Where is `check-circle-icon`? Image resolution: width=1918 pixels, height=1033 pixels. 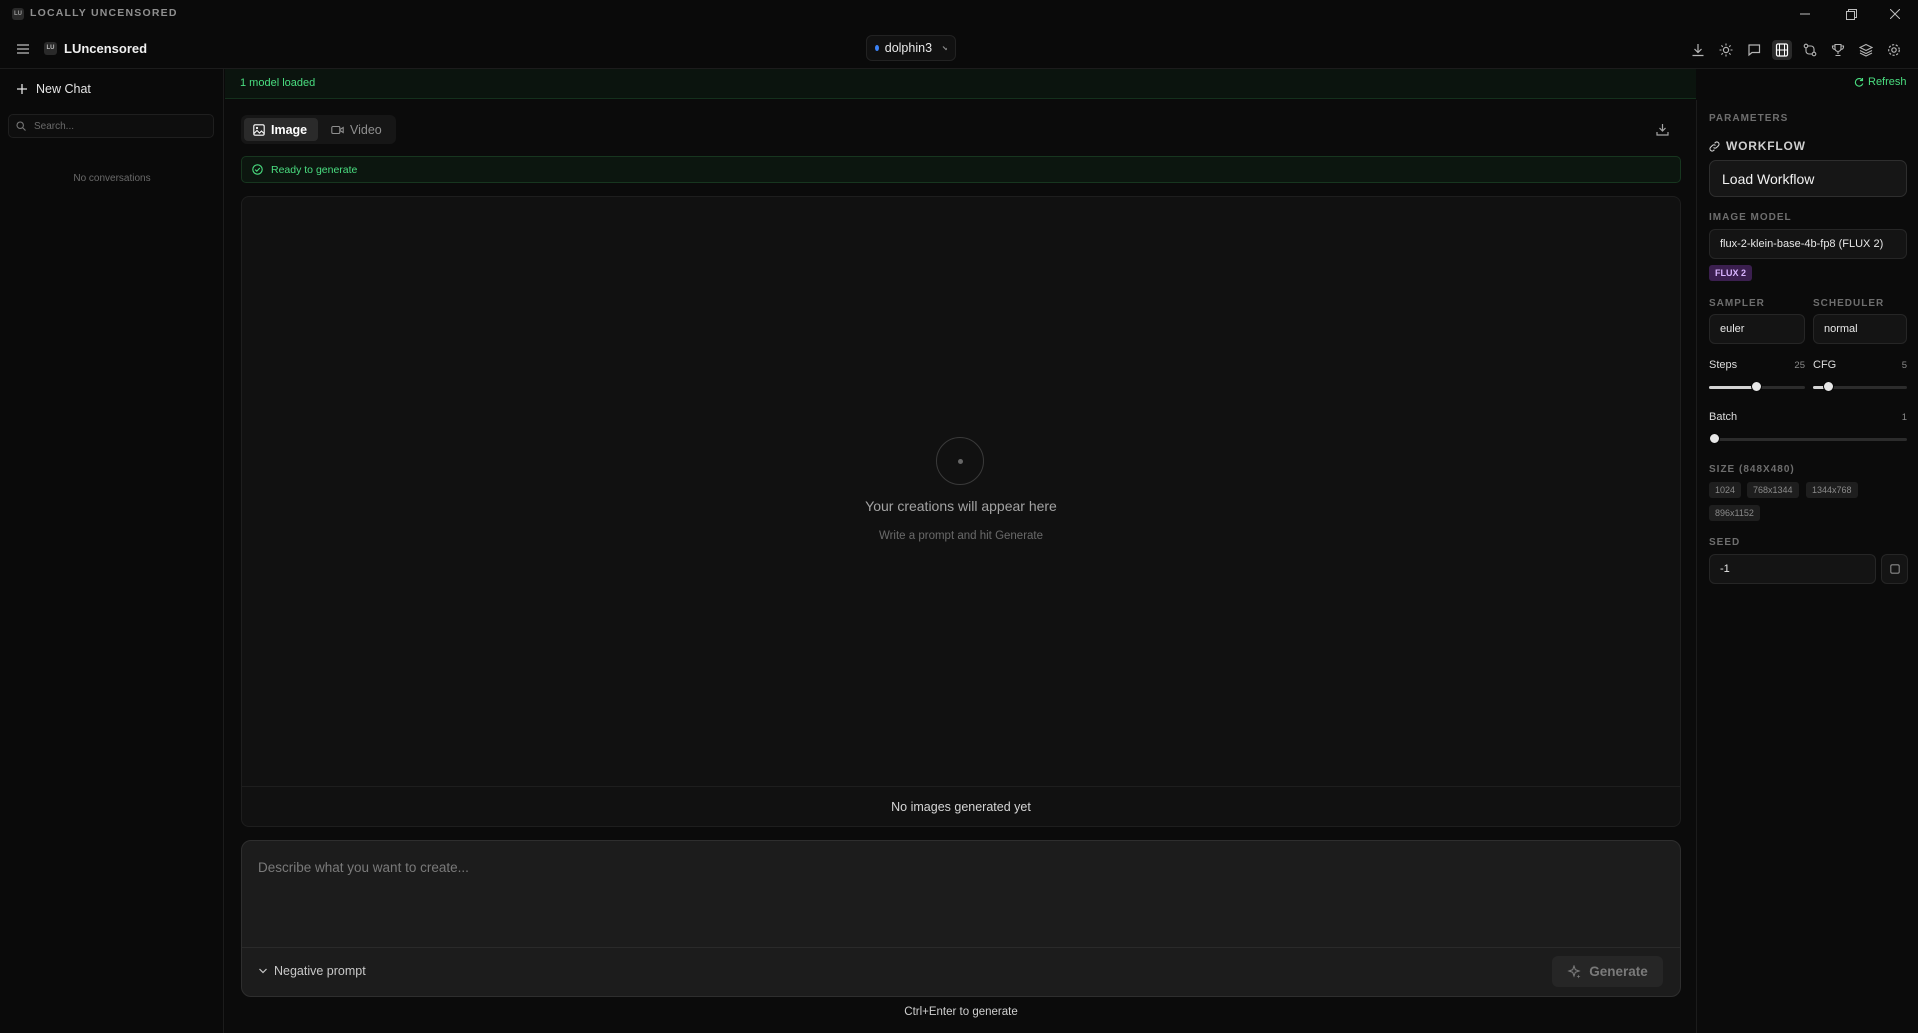
check-circle-icon is located at coordinates (257, 169).